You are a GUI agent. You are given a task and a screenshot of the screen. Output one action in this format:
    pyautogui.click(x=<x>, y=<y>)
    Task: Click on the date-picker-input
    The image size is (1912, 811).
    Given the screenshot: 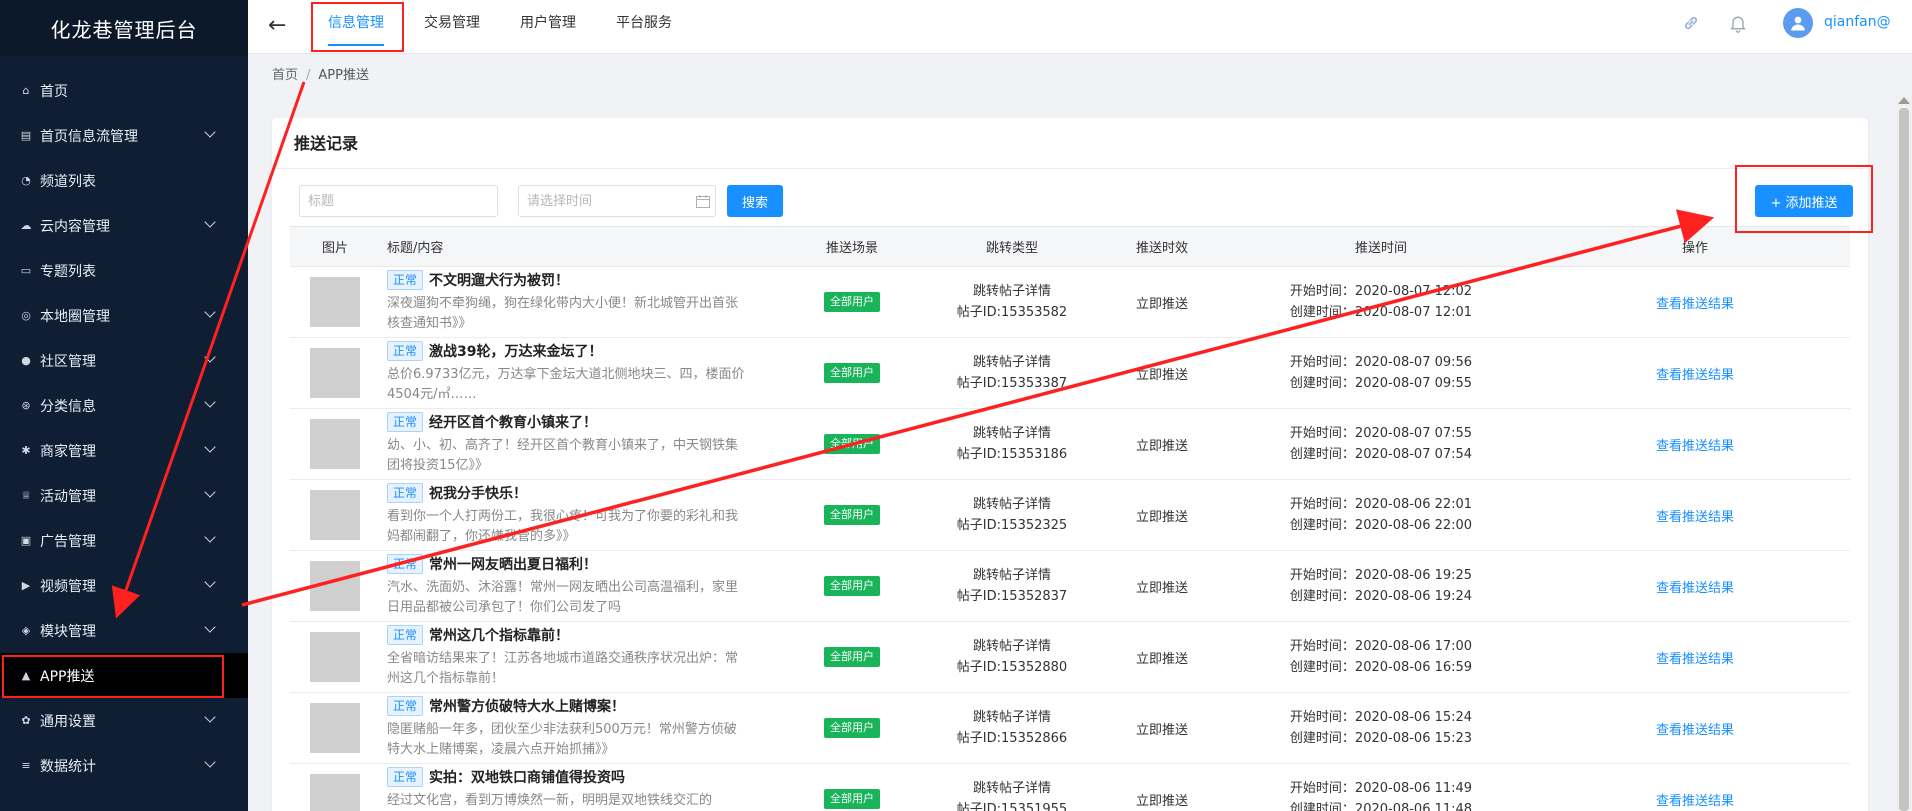 What is the action you would take?
    pyautogui.click(x=617, y=201)
    